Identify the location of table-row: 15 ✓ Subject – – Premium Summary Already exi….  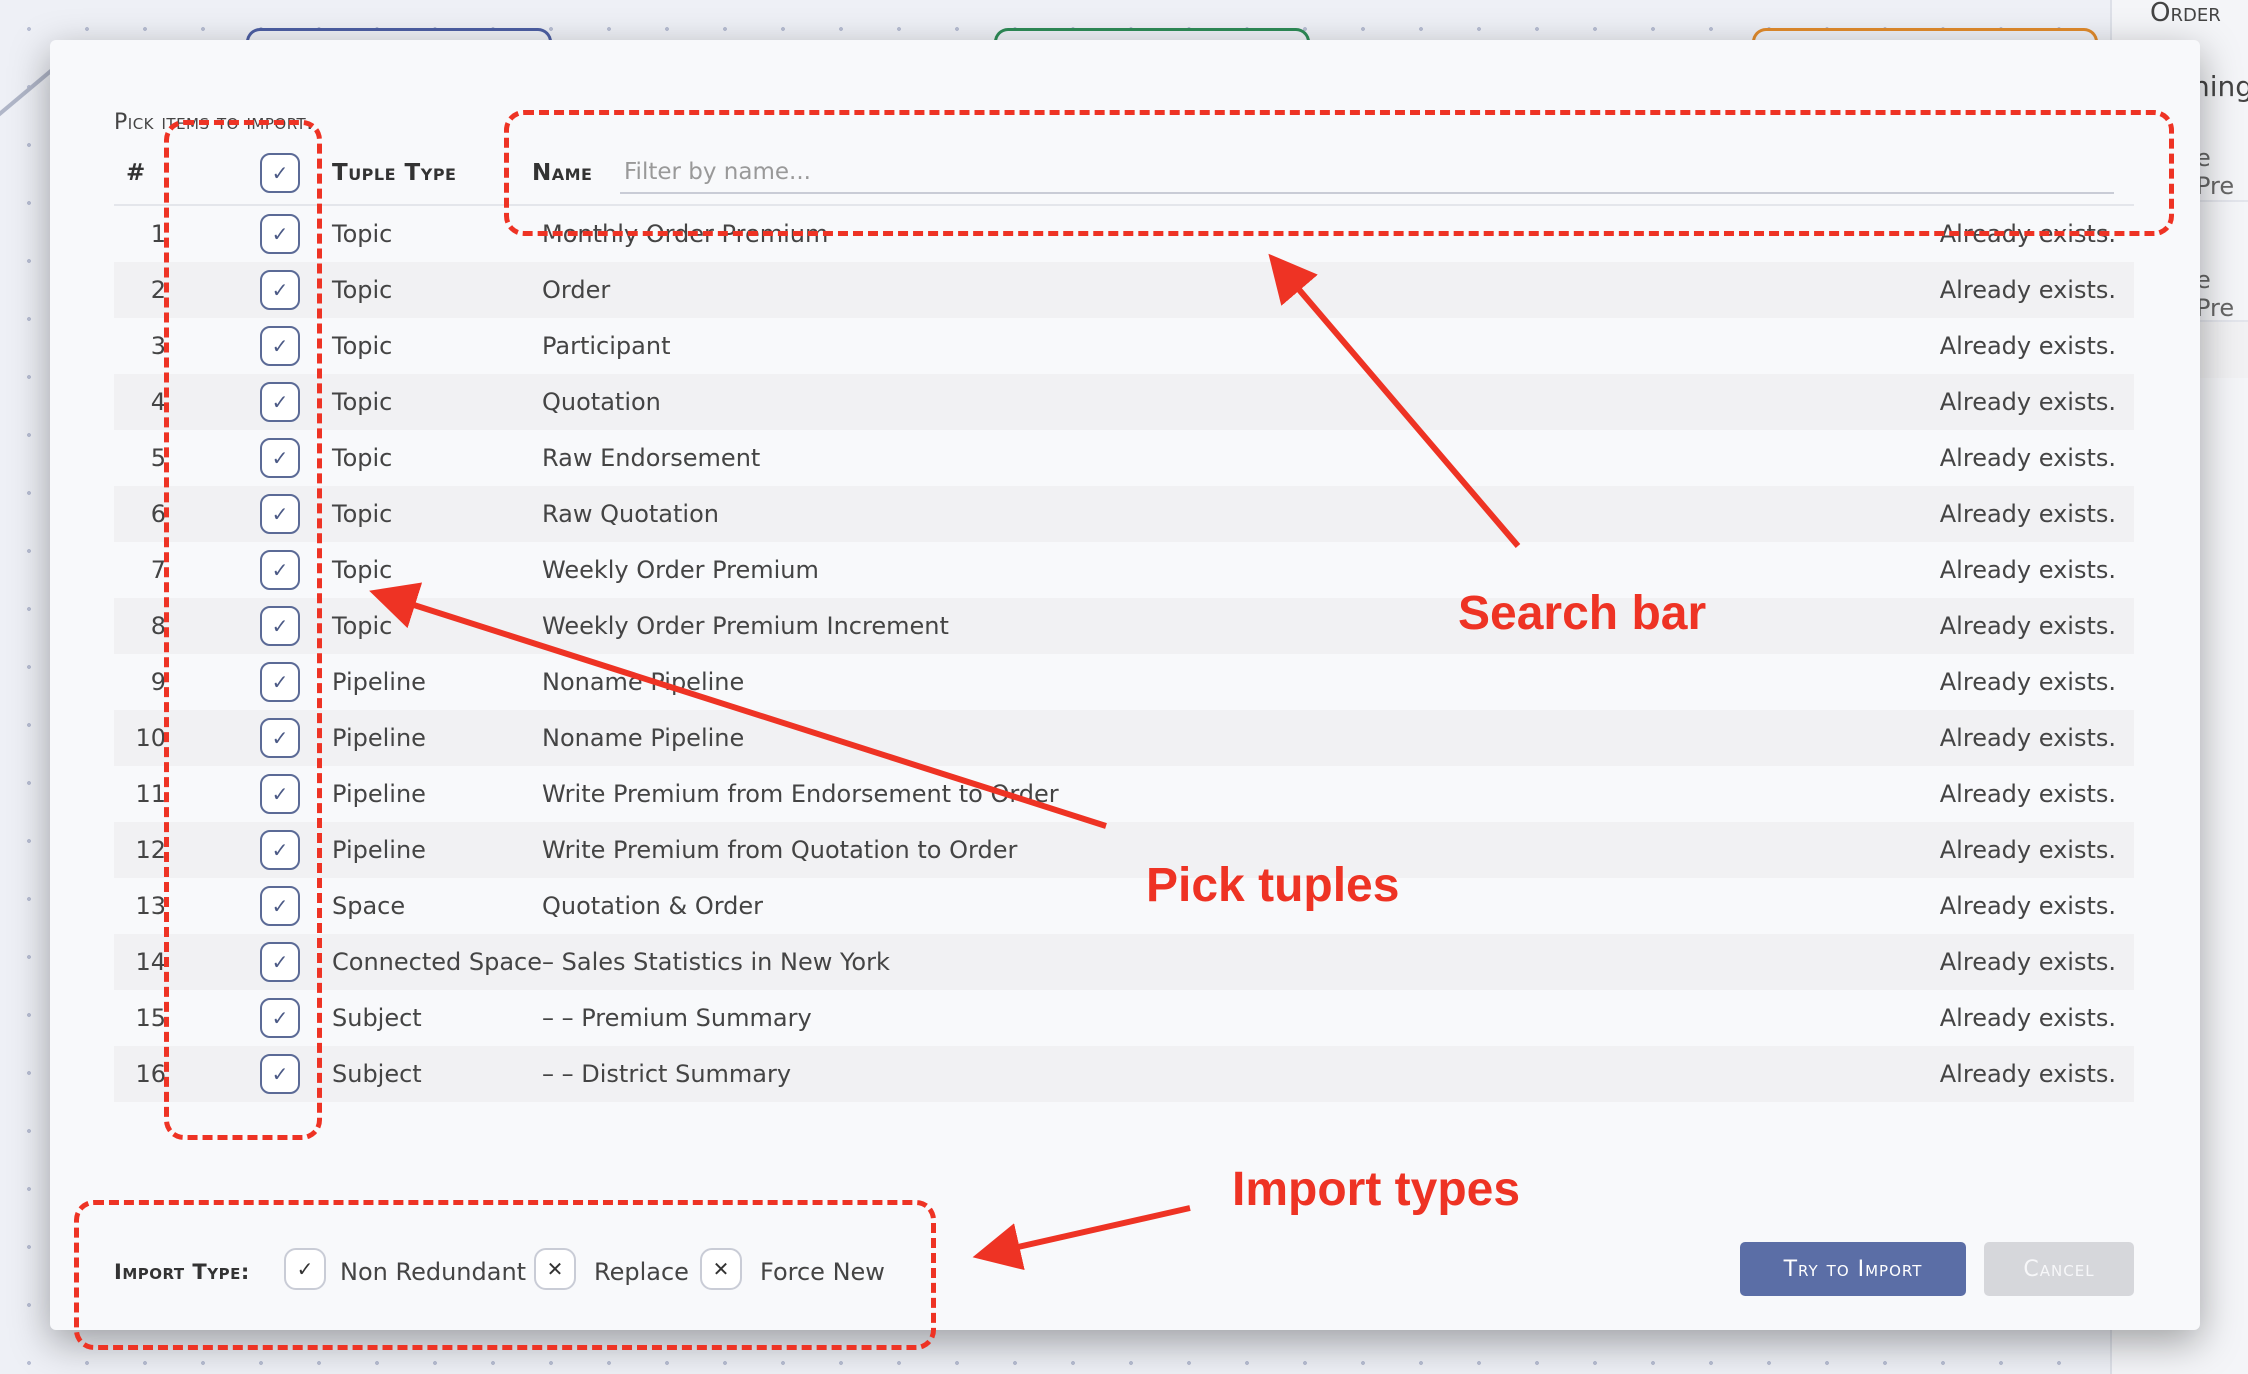
(1124, 1018).